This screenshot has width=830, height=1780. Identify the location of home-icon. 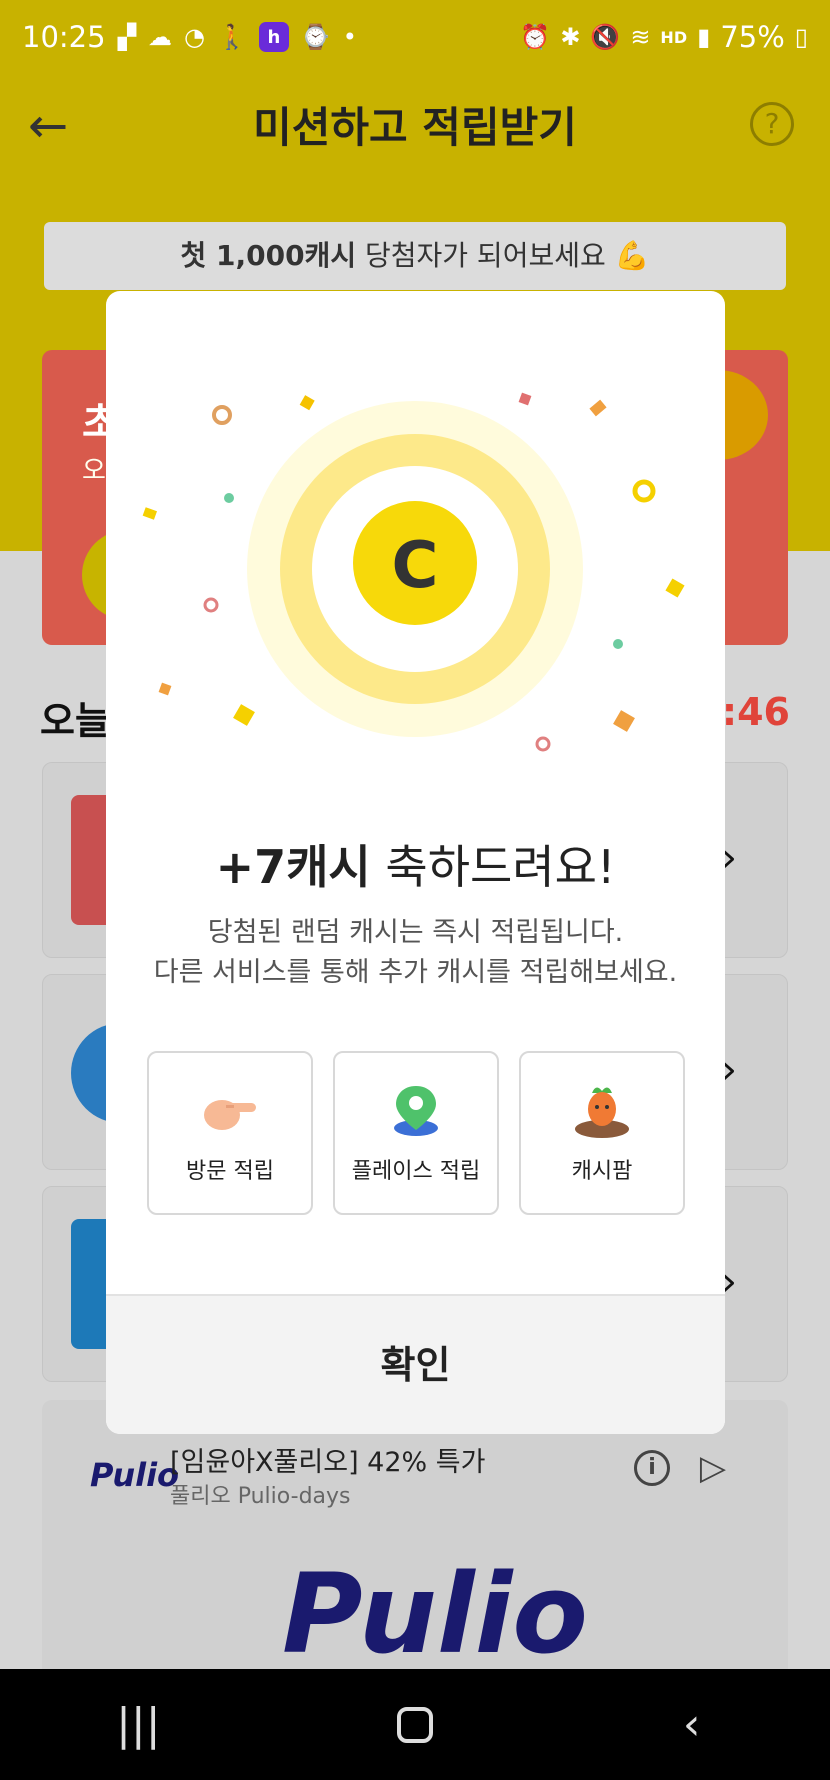
(414, 1724).